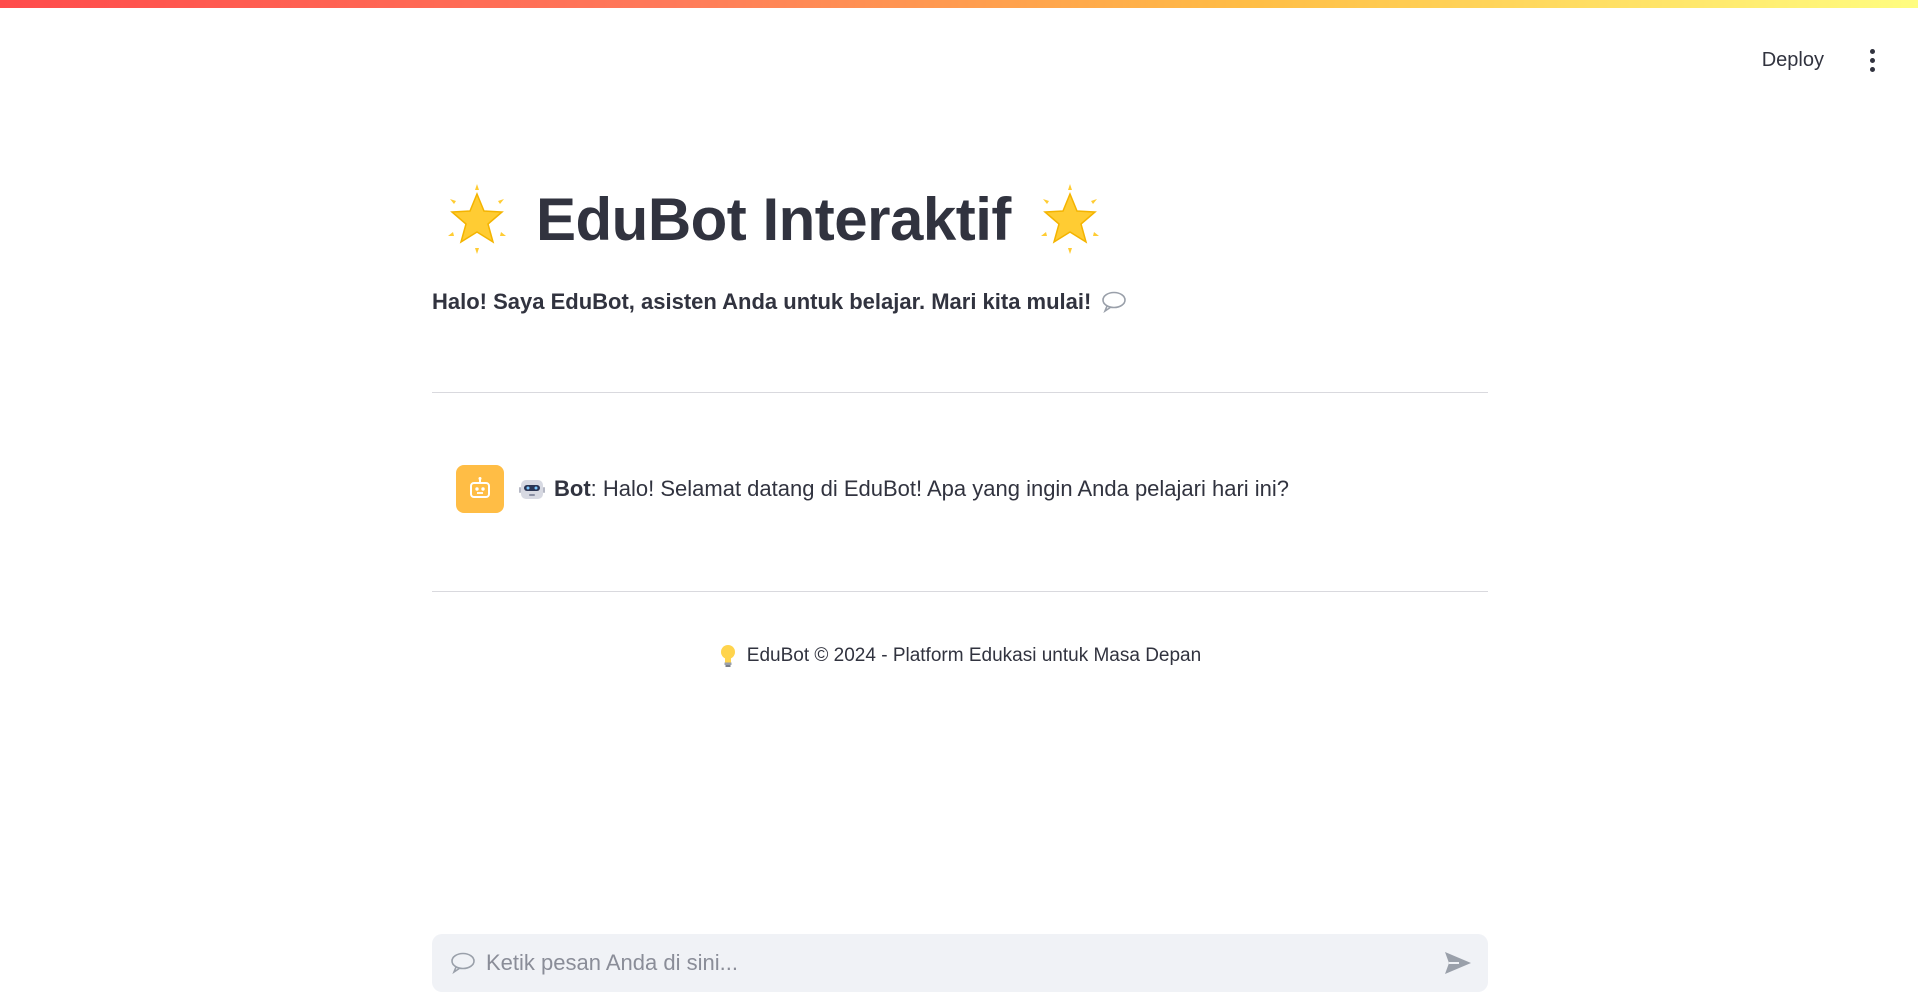 The image size is (1918, 1000). Describe the element at coordinates (773, 219) in the screenshot. I see `title-text: EduBot Interaktif` at that location.